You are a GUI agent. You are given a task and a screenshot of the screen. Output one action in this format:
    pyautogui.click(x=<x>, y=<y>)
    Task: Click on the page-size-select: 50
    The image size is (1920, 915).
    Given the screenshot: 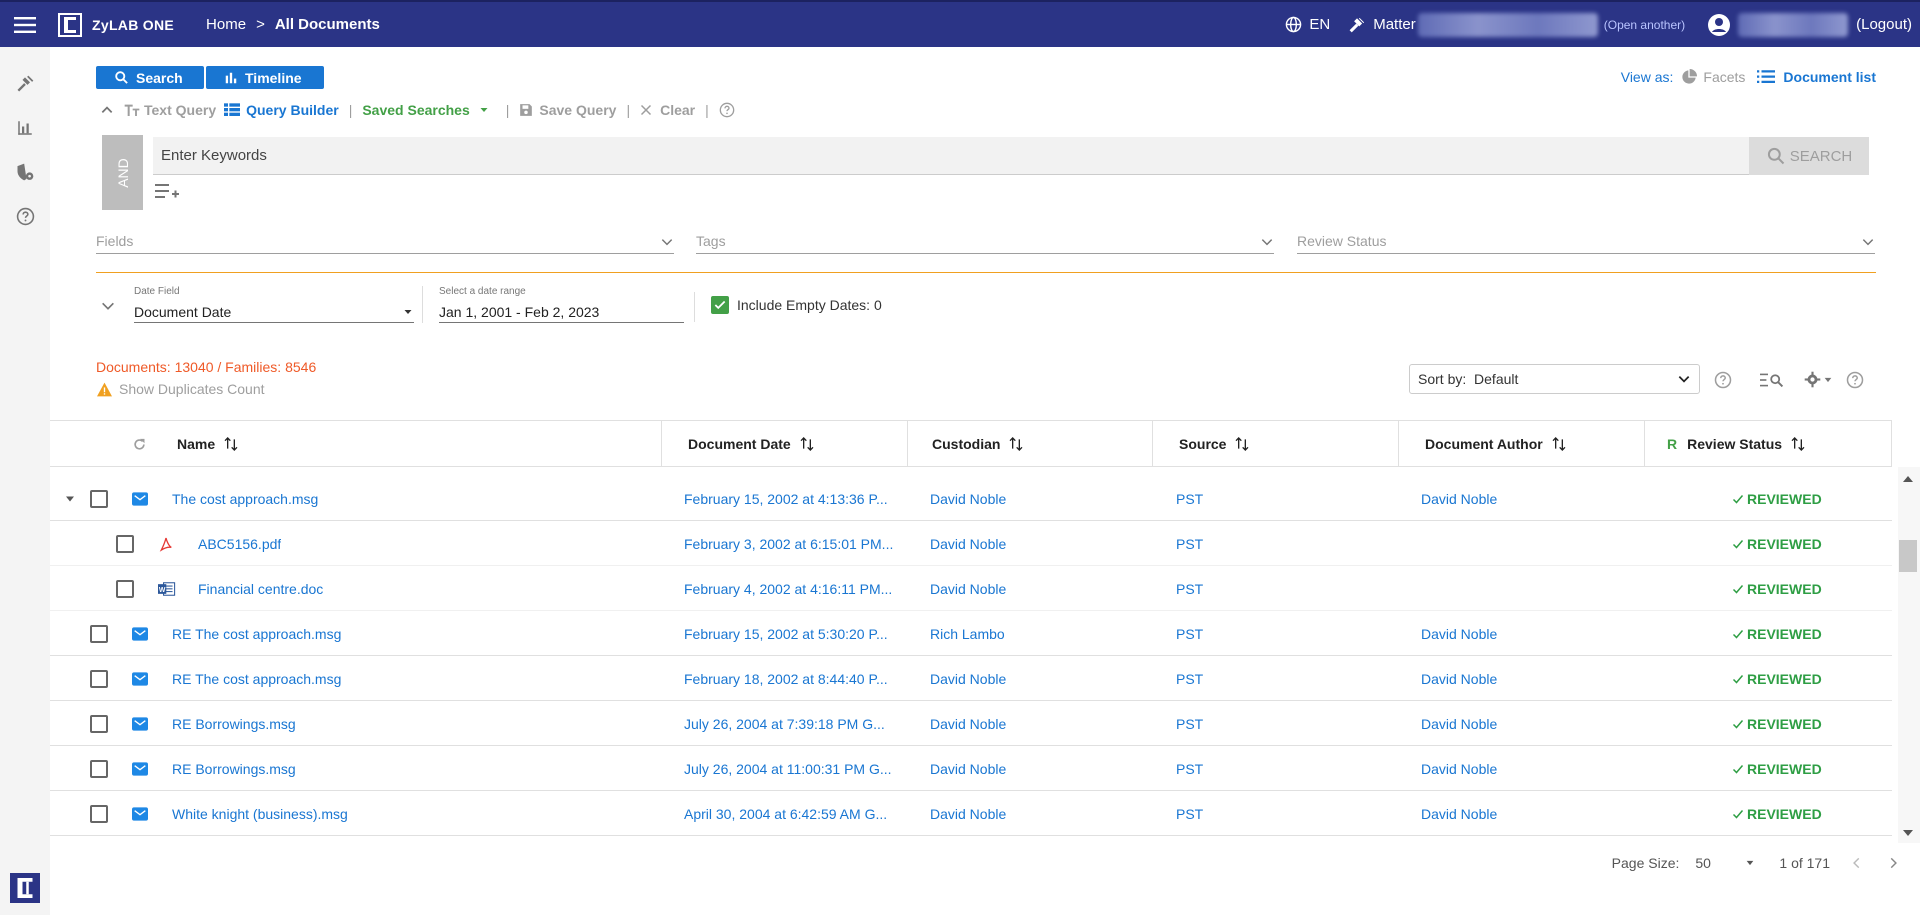 What is the action you would take?
    pyautogui.click(x=1725, y=863)
    